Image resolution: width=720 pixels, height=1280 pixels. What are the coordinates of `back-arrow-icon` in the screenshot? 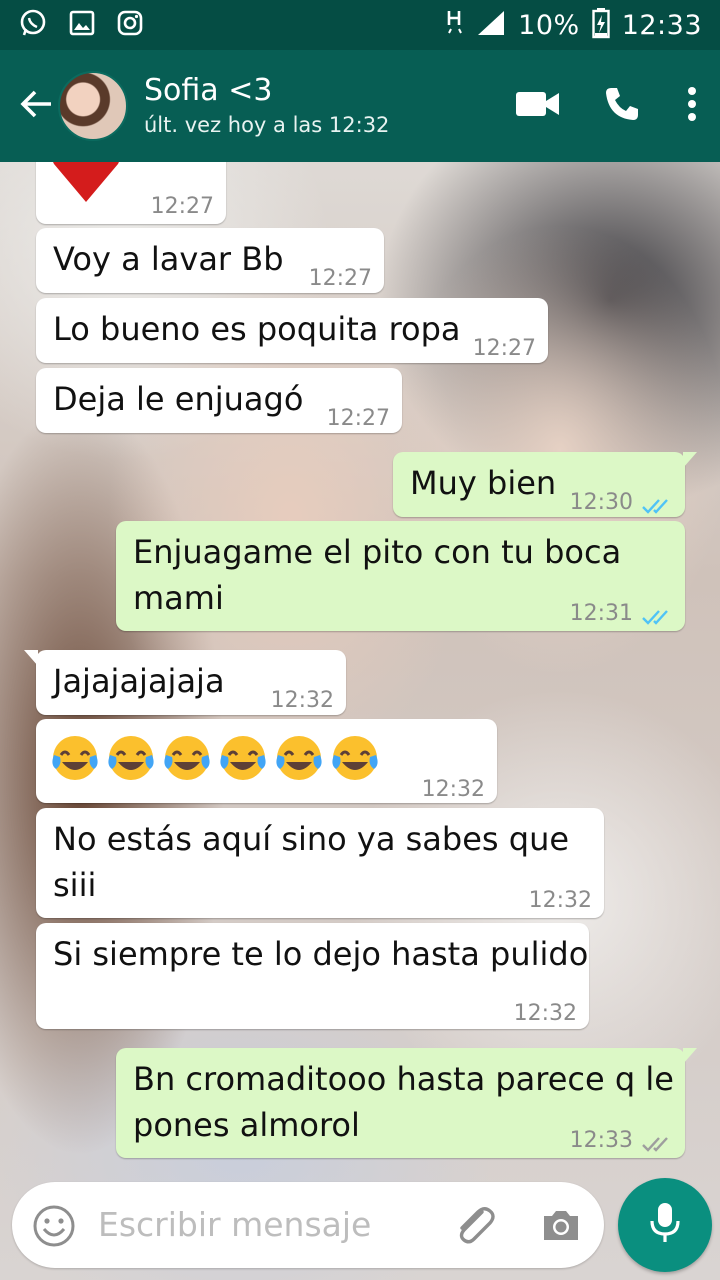 It's located at (36, 106).